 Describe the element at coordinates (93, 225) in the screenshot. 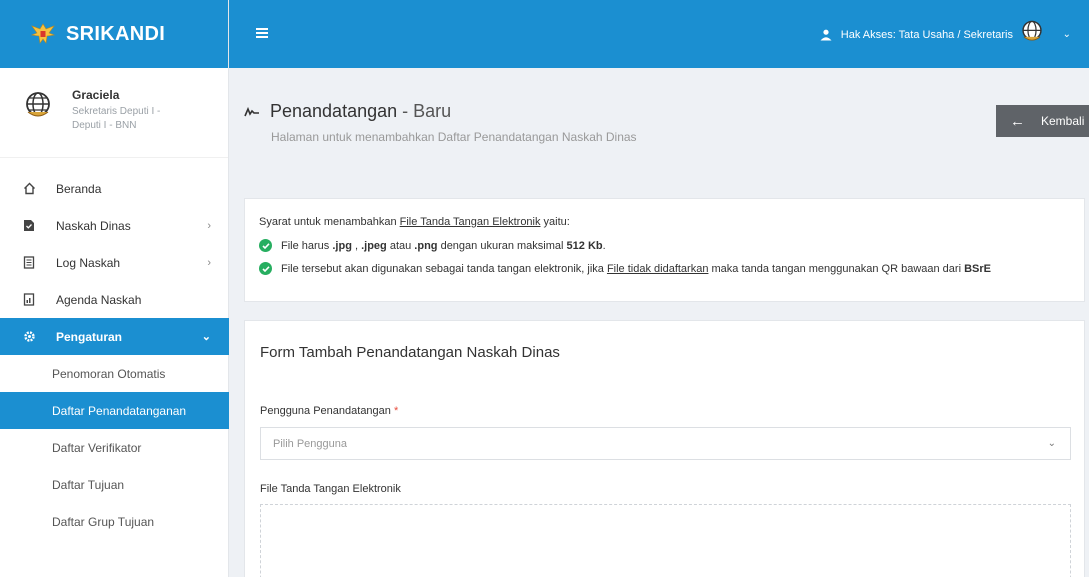

I see `sidebar-item-label: Naskah Dinas` at that location.